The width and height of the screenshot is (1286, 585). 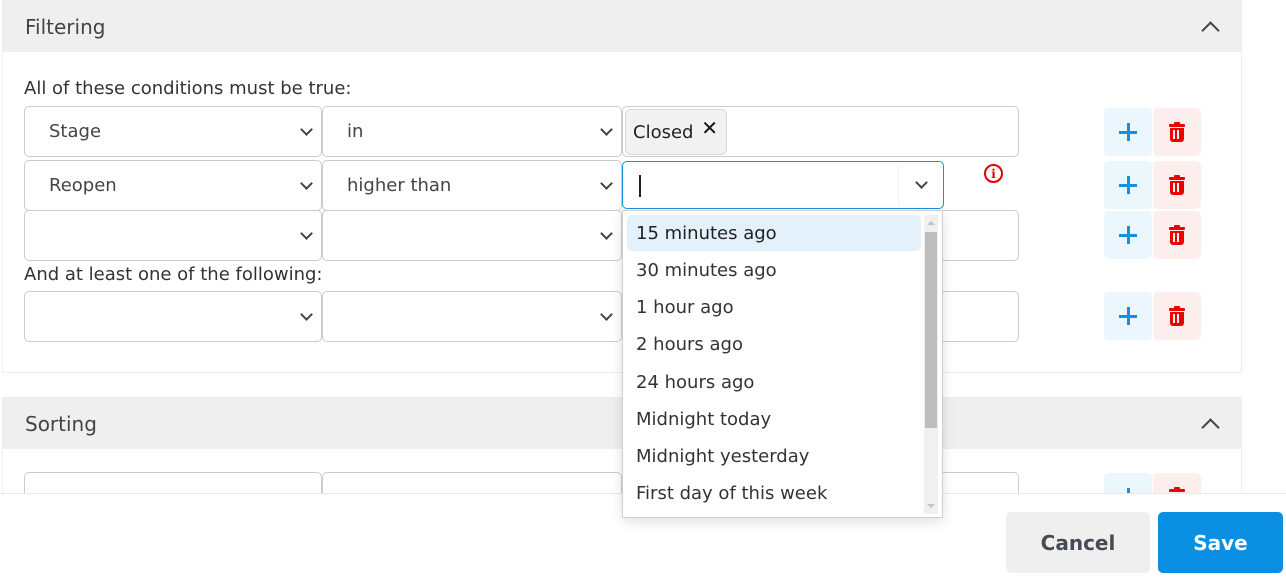 What do you see at coordinates (820, 131) in the screenshot?
I see `condition-value-multiselect: Closed ✕` at bounding box center [820, 131].